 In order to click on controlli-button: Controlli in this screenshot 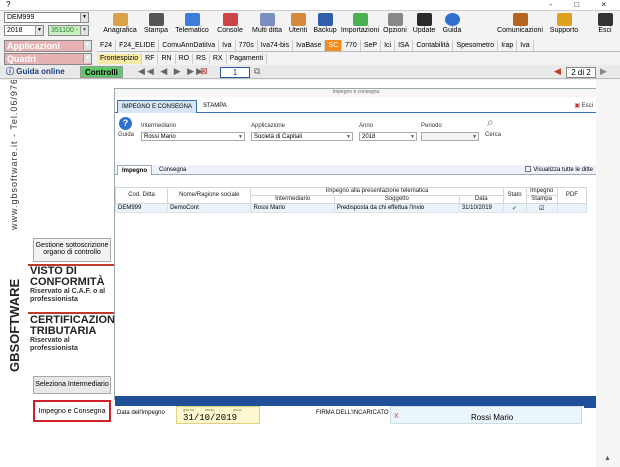, I will do `click(101, 72)`.